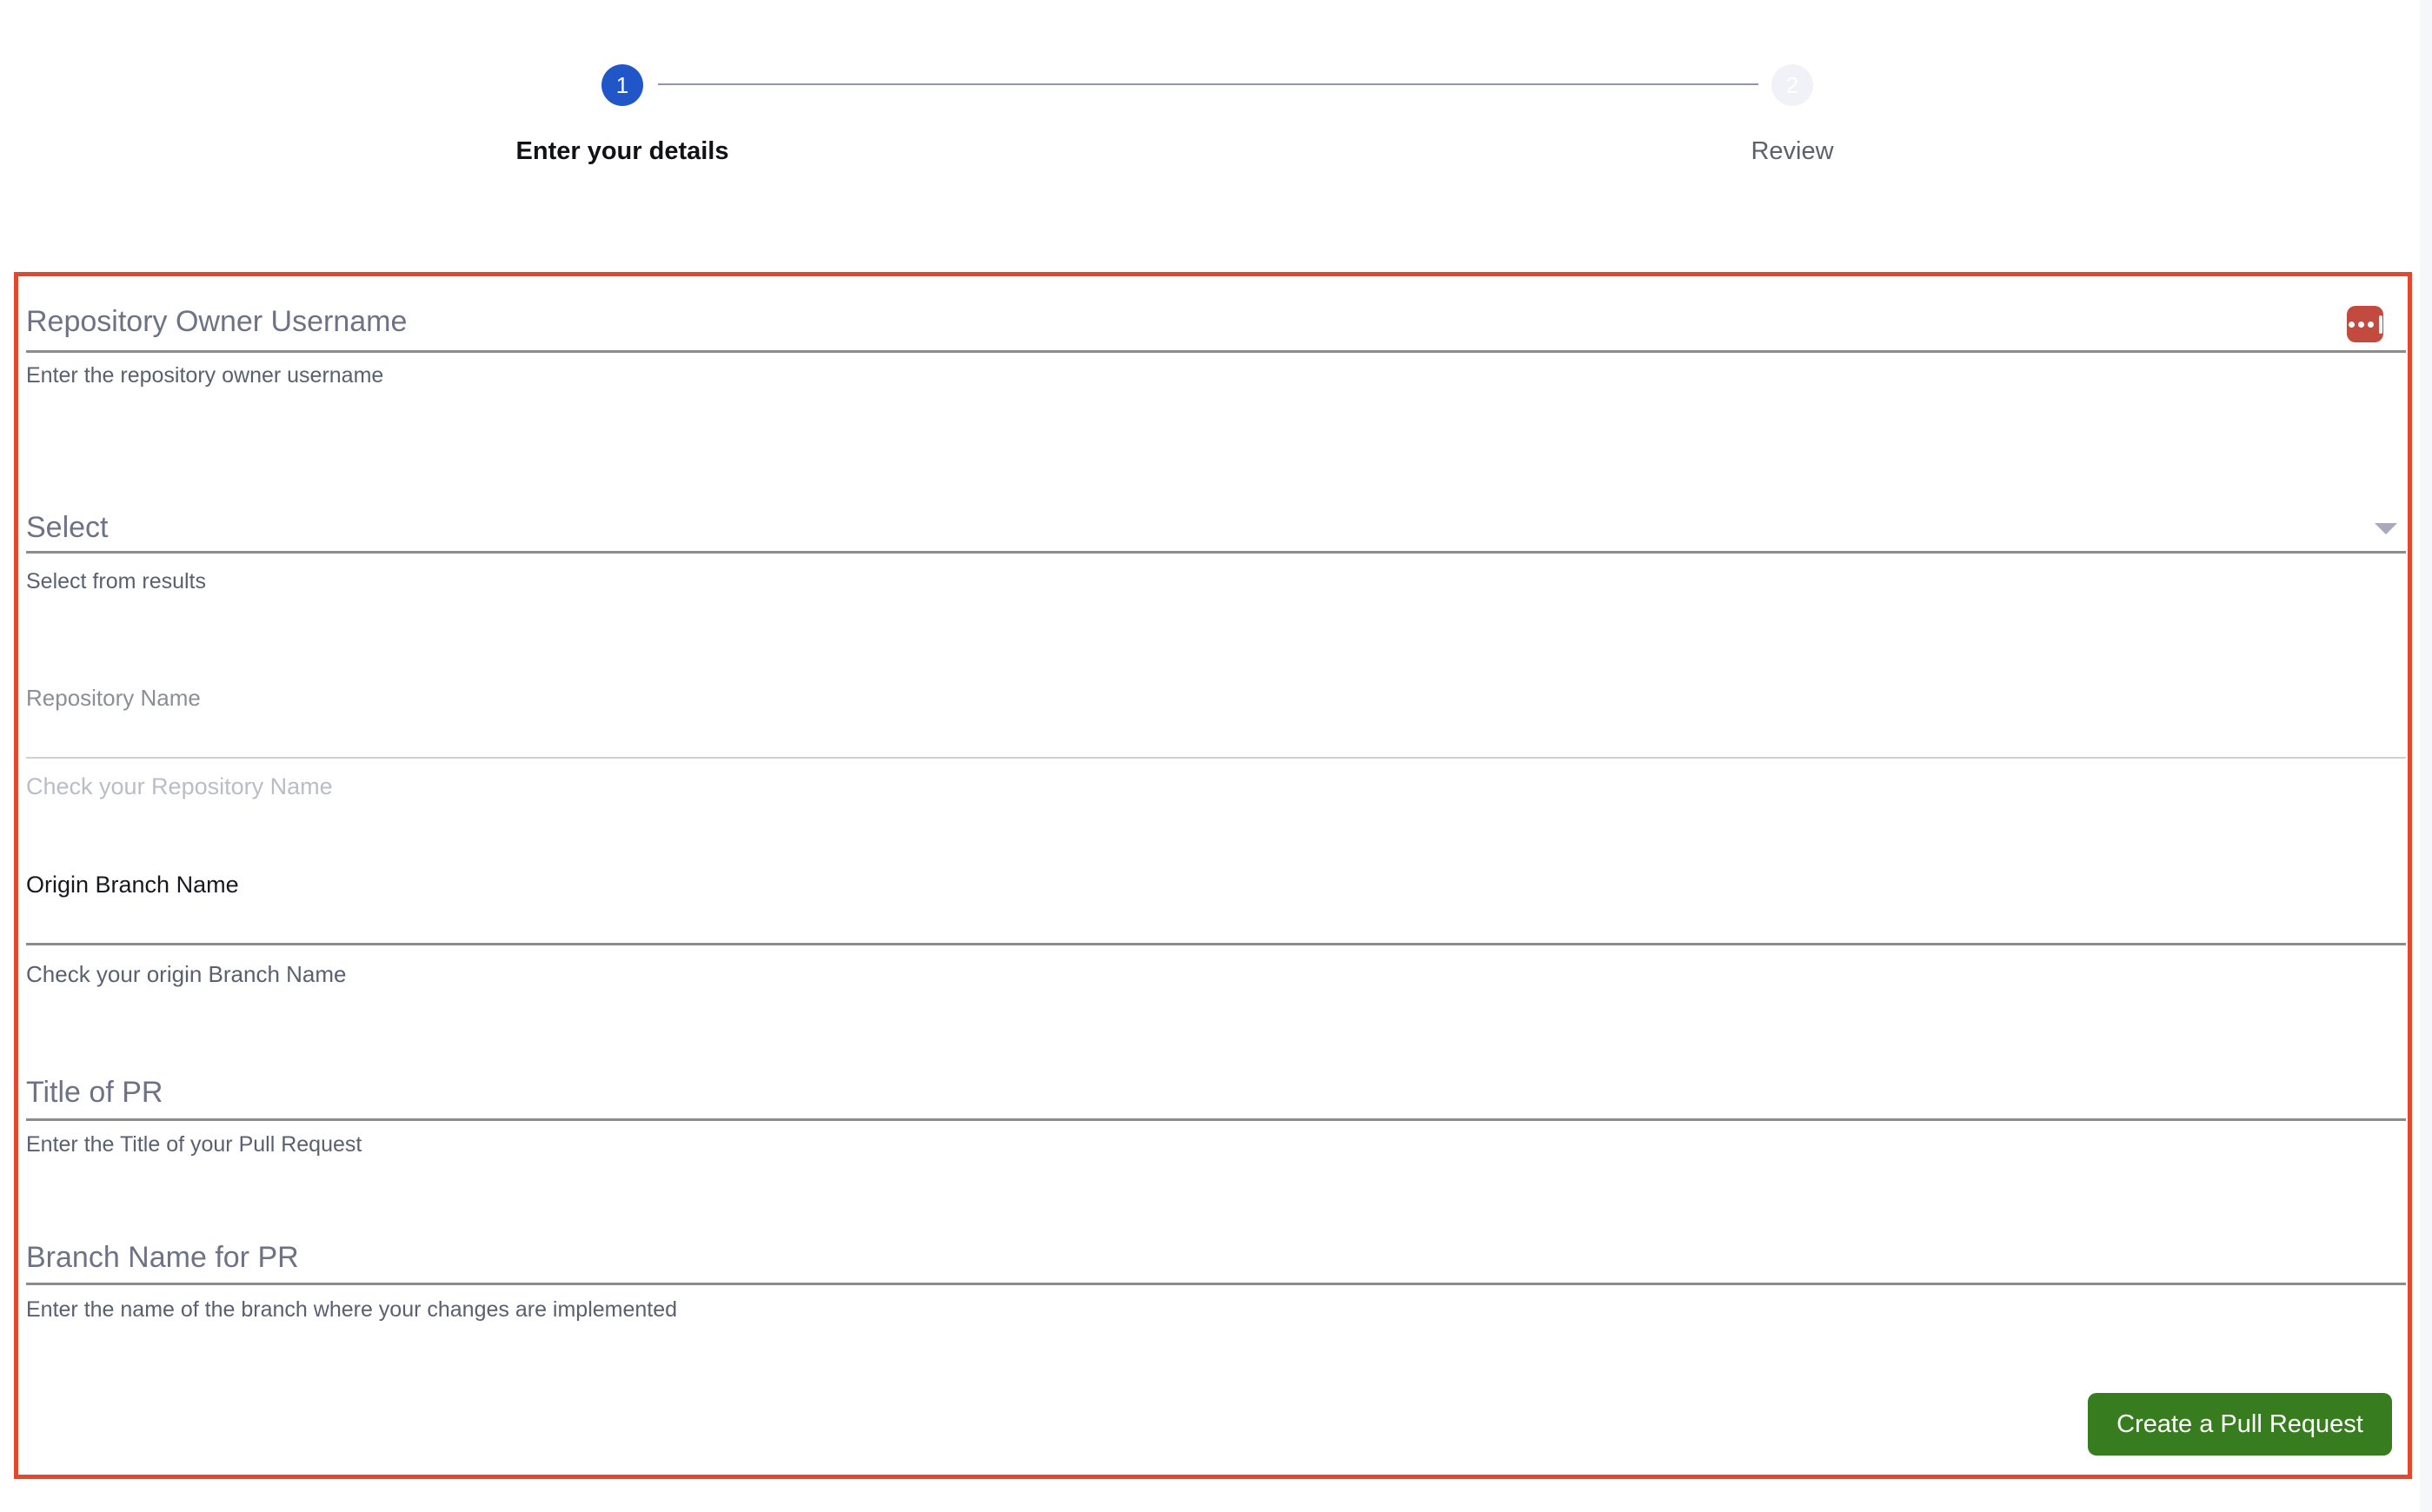 The width and height of the screenshot is (2432, 1512). I want to click on step-1-indicator: 1, so click(622, 85).